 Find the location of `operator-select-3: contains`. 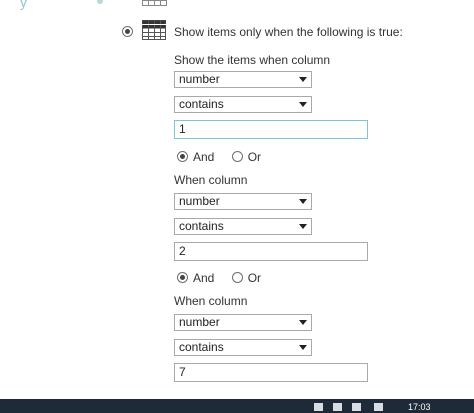

operator-select-3: contains is located at coordinates (243, 347).